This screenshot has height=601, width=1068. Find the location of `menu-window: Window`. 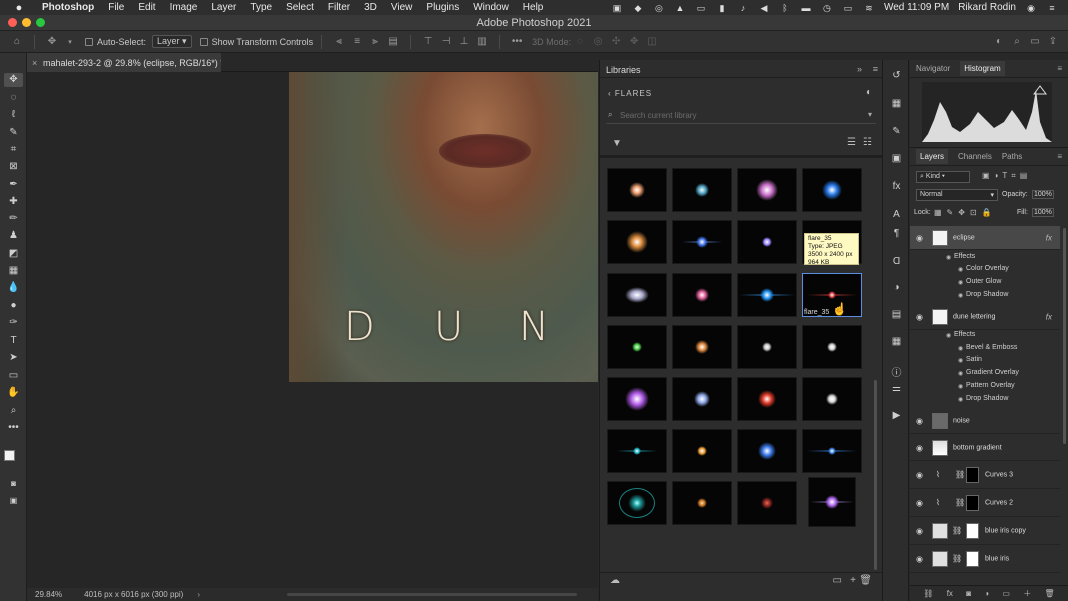

menu-window: Window is located at coordinates (491, 7).